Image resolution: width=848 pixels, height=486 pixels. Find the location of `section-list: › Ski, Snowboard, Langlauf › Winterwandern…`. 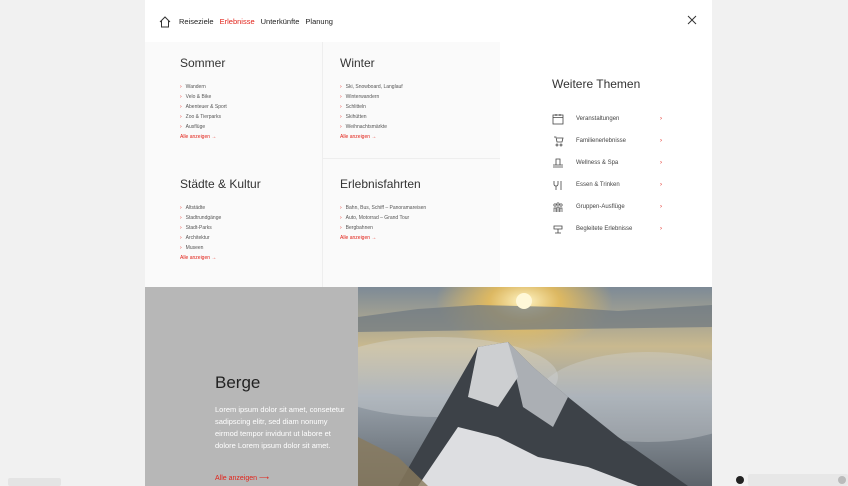

section-list: › Ski, Snowboard, Langlauf › Winterwandern… is located at coordinates (415, 107).